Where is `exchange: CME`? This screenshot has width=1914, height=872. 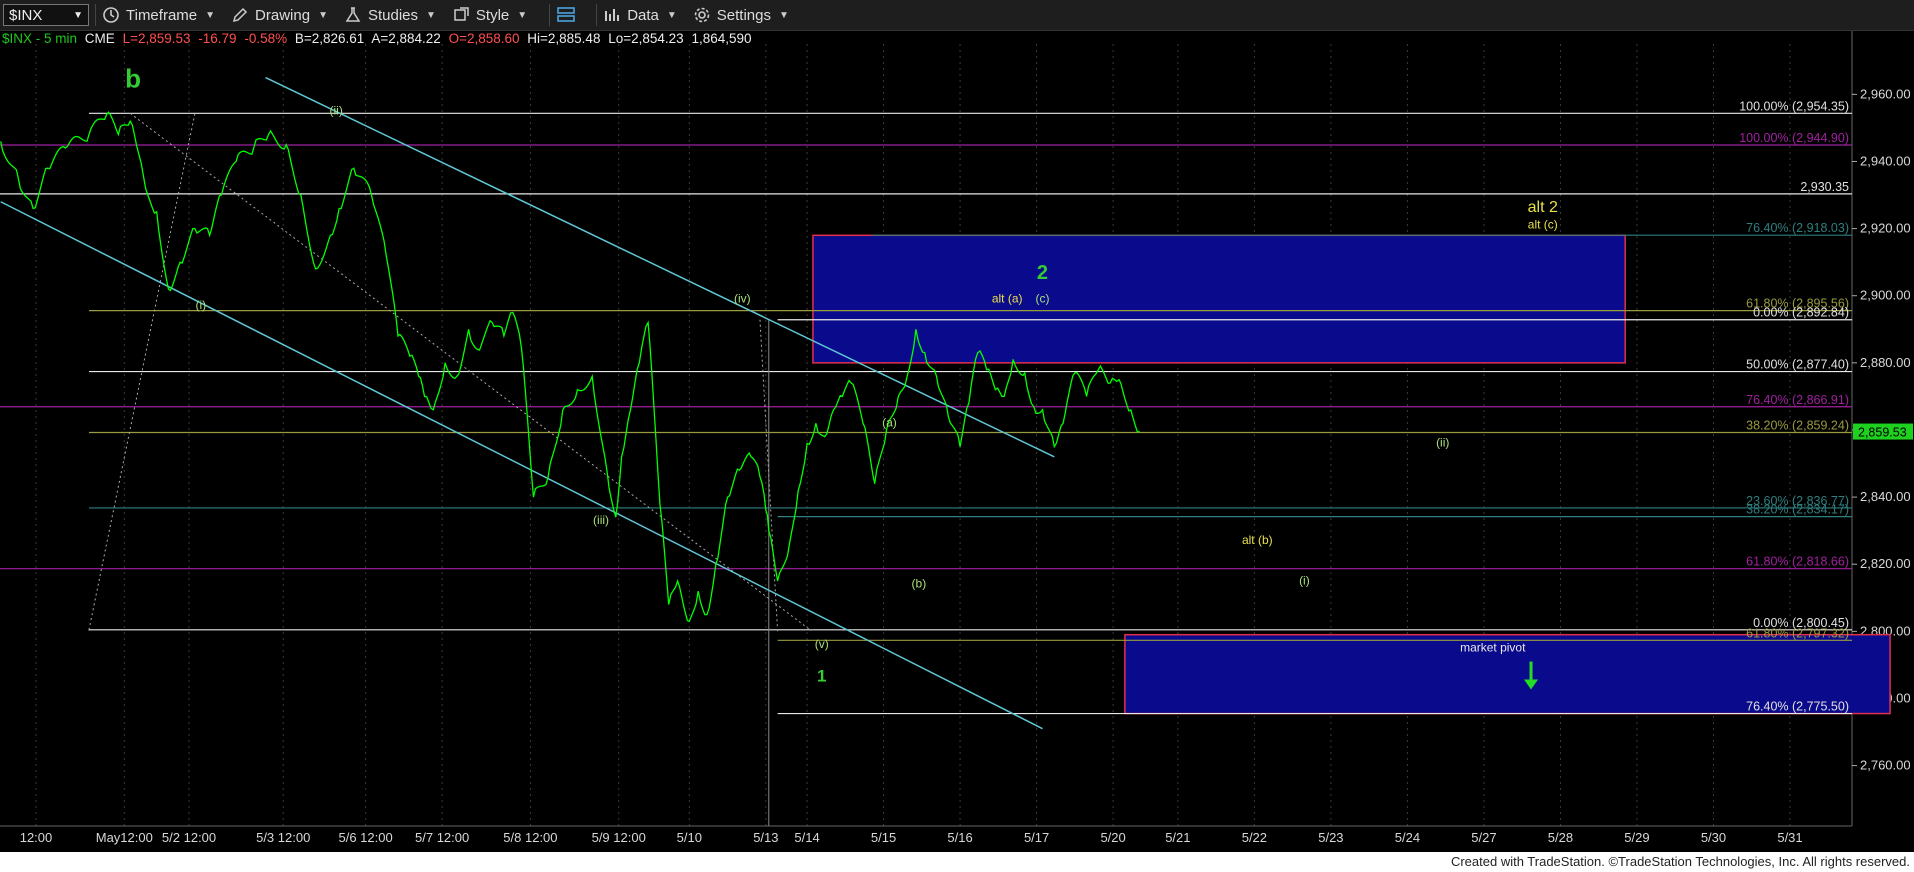
exchange: CME is located at coordinates (99, 38).